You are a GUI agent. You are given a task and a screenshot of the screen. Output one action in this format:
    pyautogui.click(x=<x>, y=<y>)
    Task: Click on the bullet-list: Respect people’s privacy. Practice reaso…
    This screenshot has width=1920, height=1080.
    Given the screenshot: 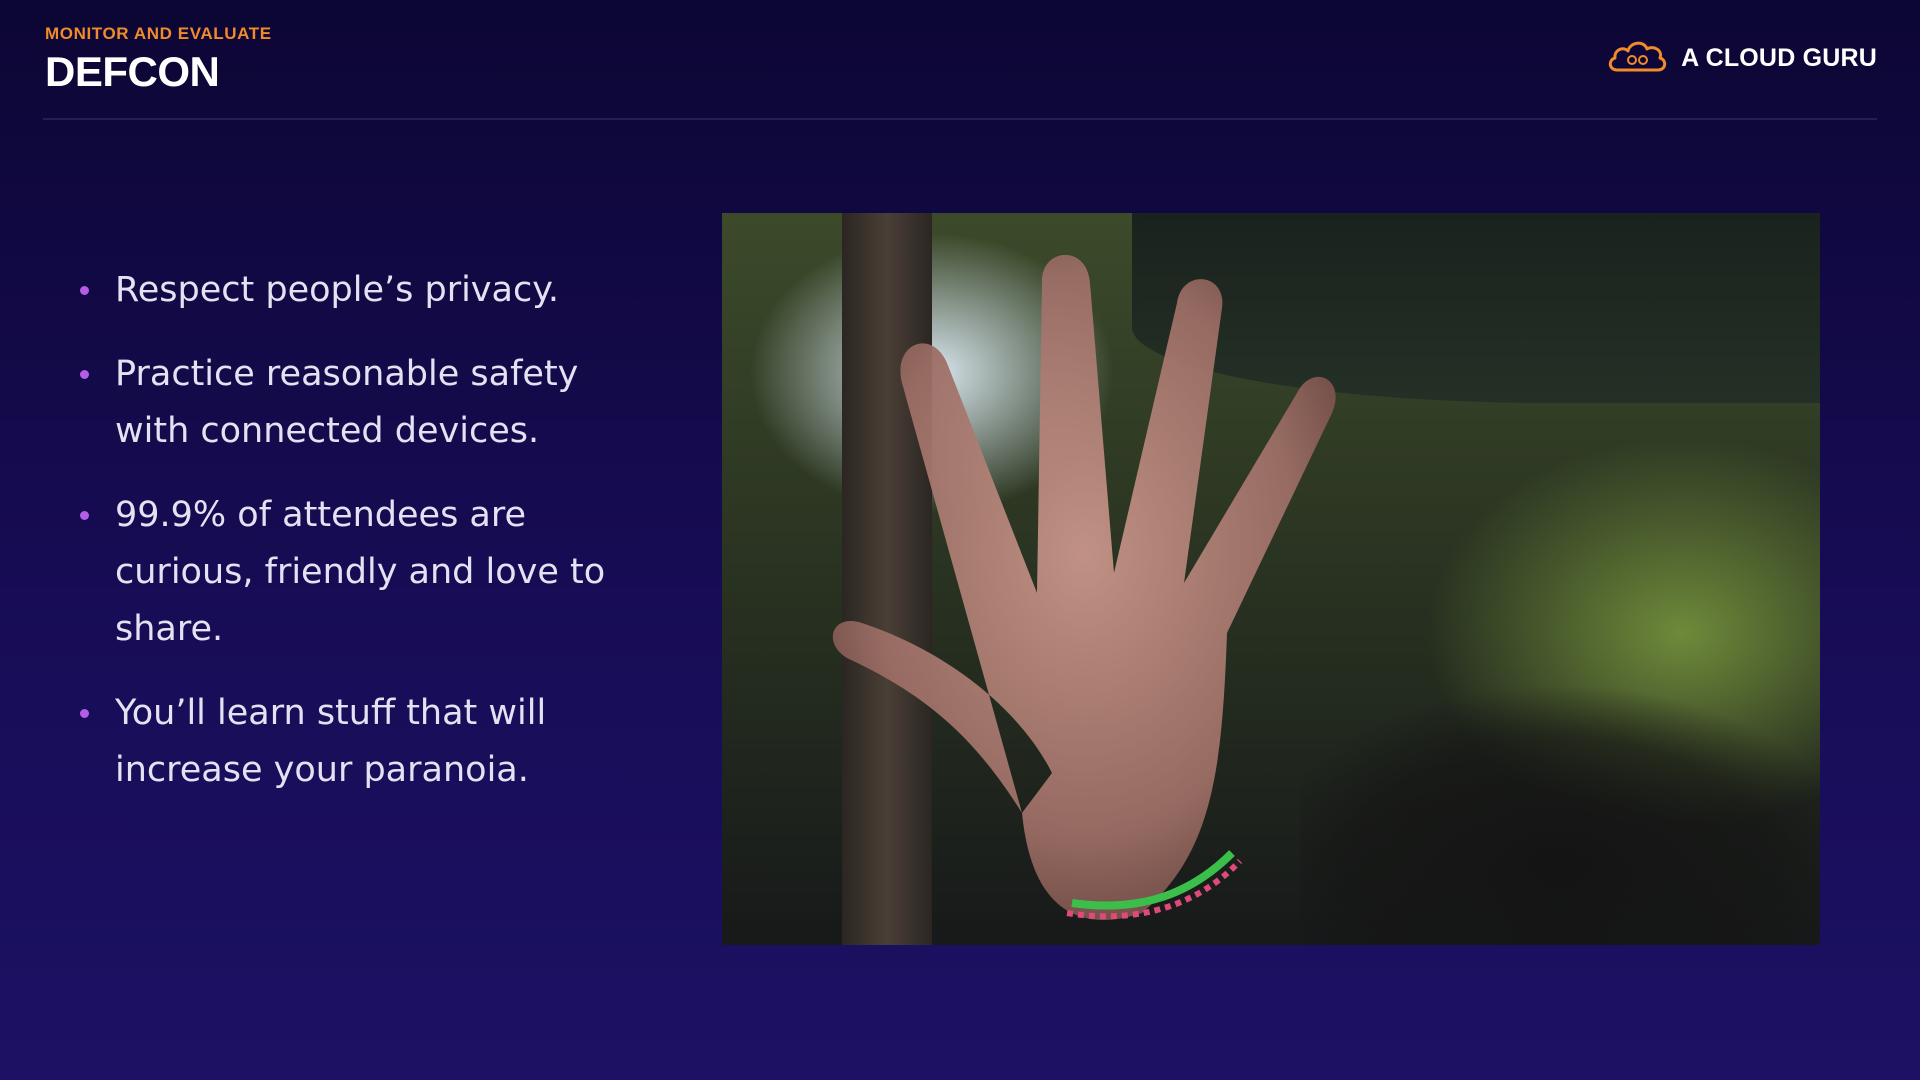 What is the action you would take?
    pyautogui.click(x=350, y=544)
    